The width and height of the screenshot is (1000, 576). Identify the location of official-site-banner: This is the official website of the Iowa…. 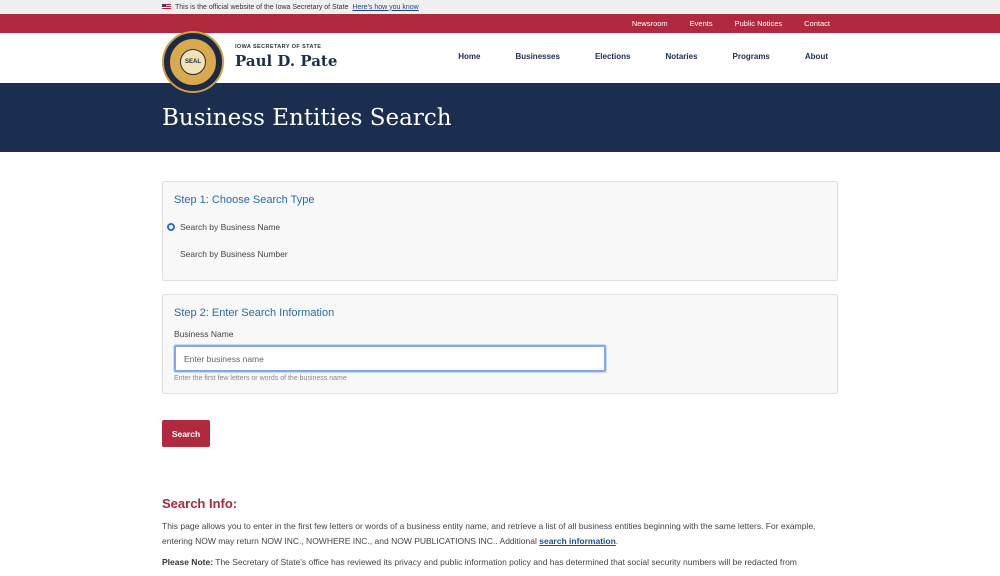
(500, 7).